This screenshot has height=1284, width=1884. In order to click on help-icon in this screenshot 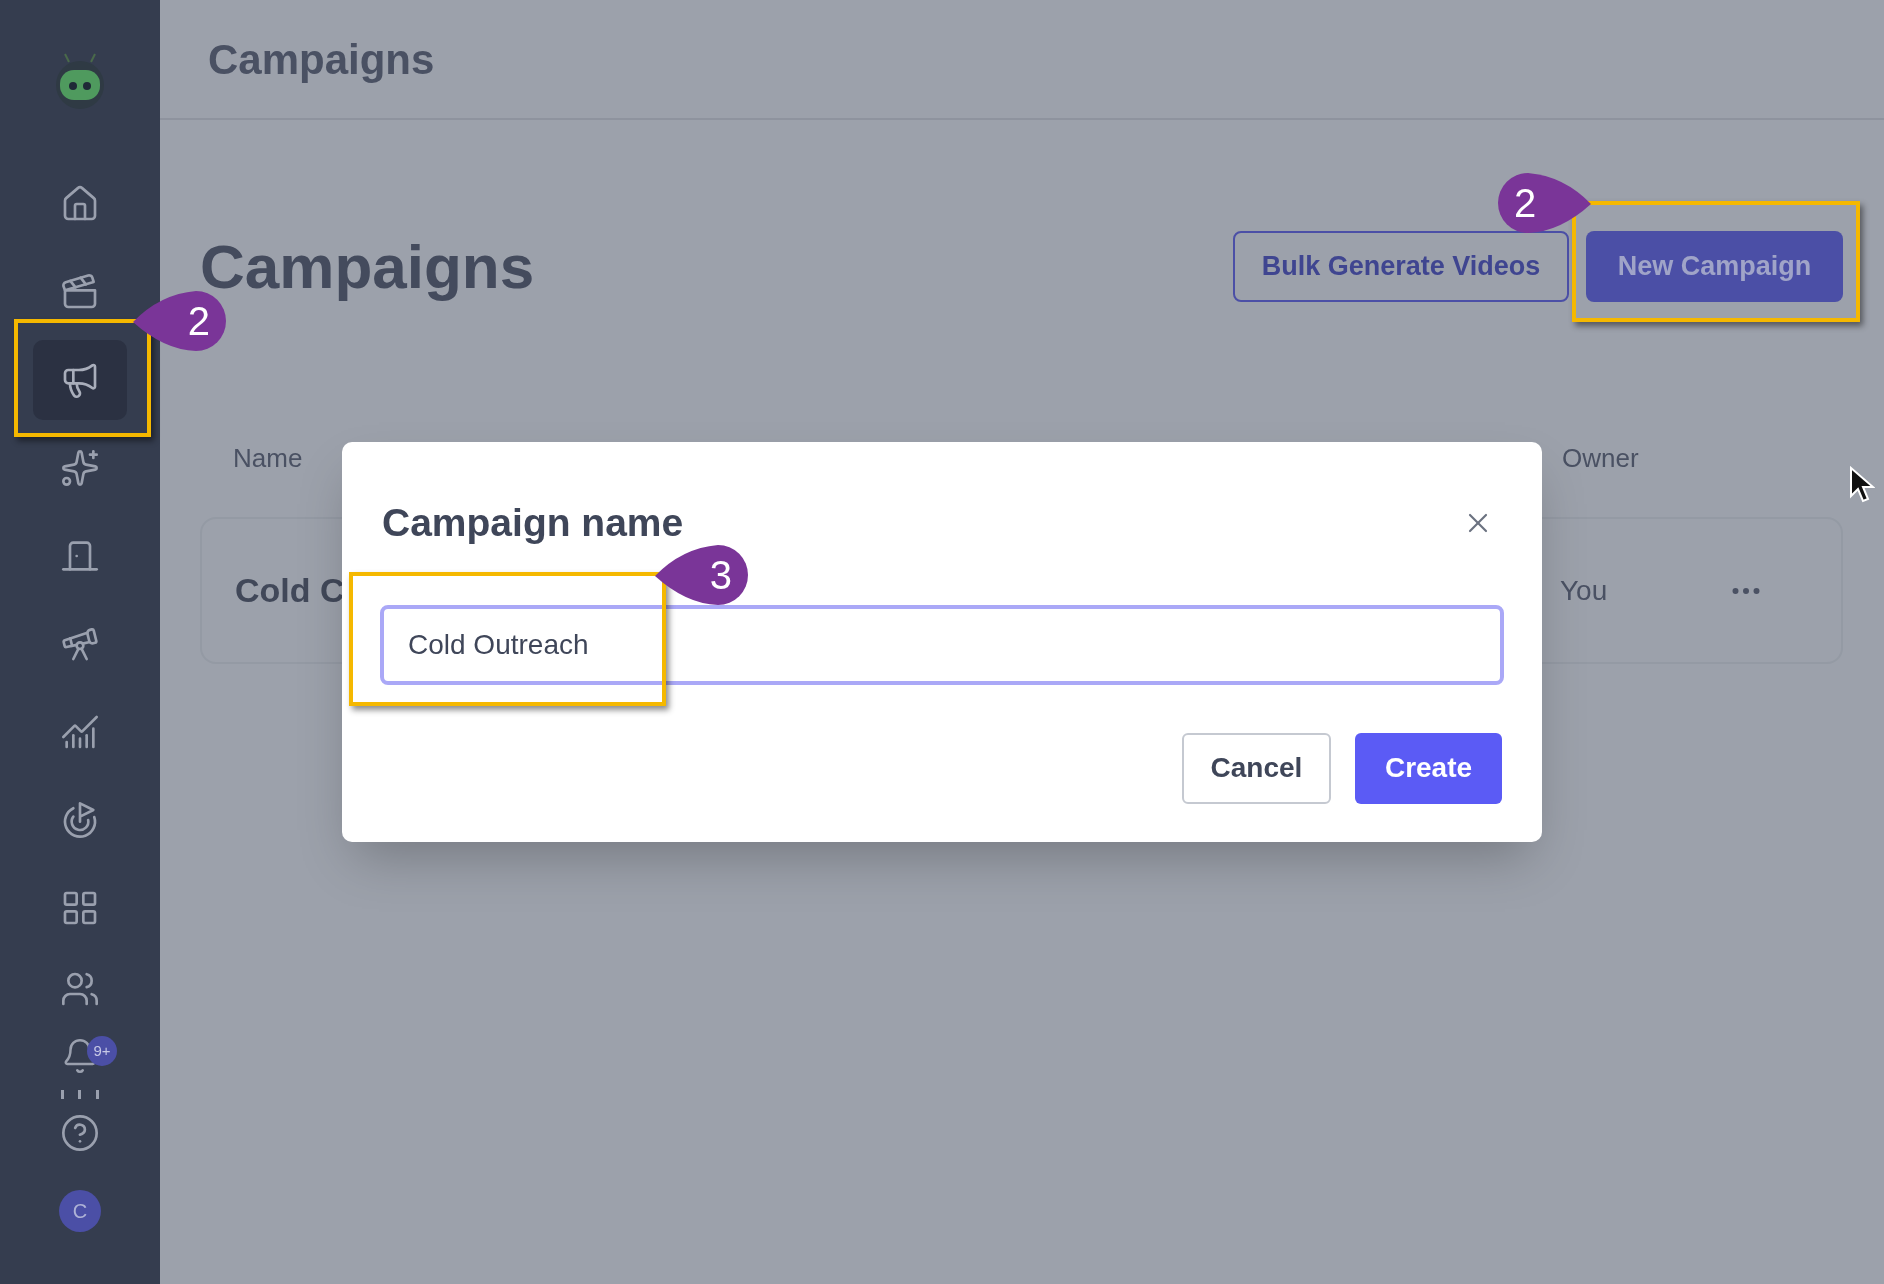, I will do `click(80, 1133)`.